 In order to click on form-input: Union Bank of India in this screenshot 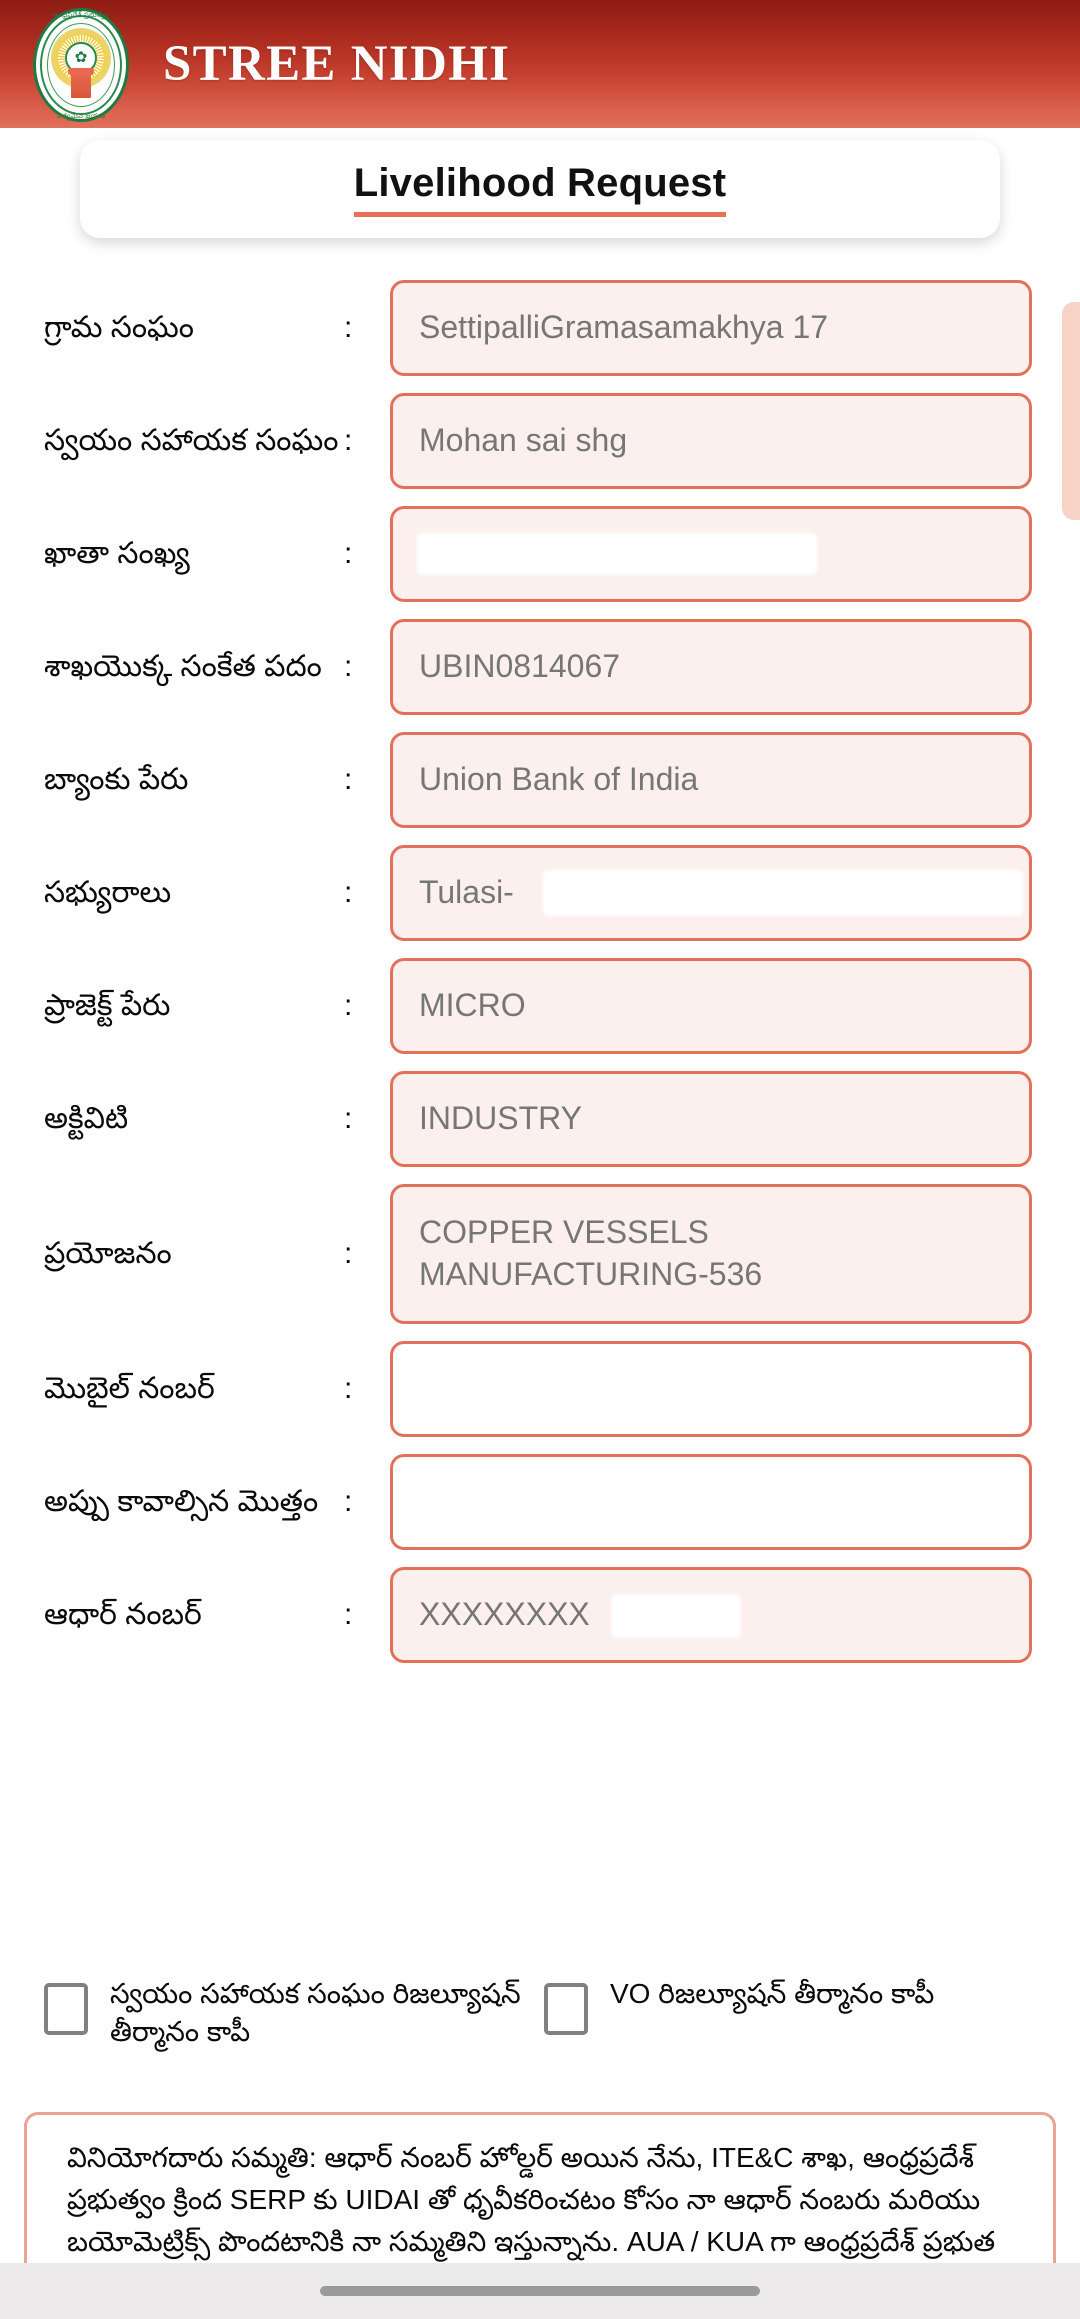, I will do `click(711, 780)`.